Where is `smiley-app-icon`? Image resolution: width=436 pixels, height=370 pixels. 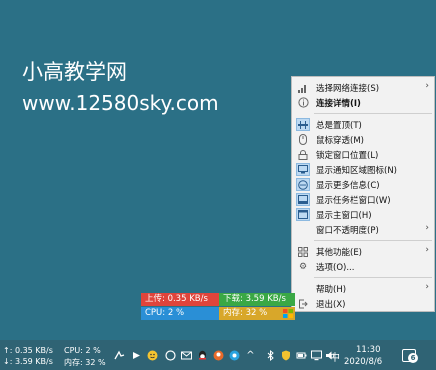
smiley-app-icon is located at coordinates (152, 355).